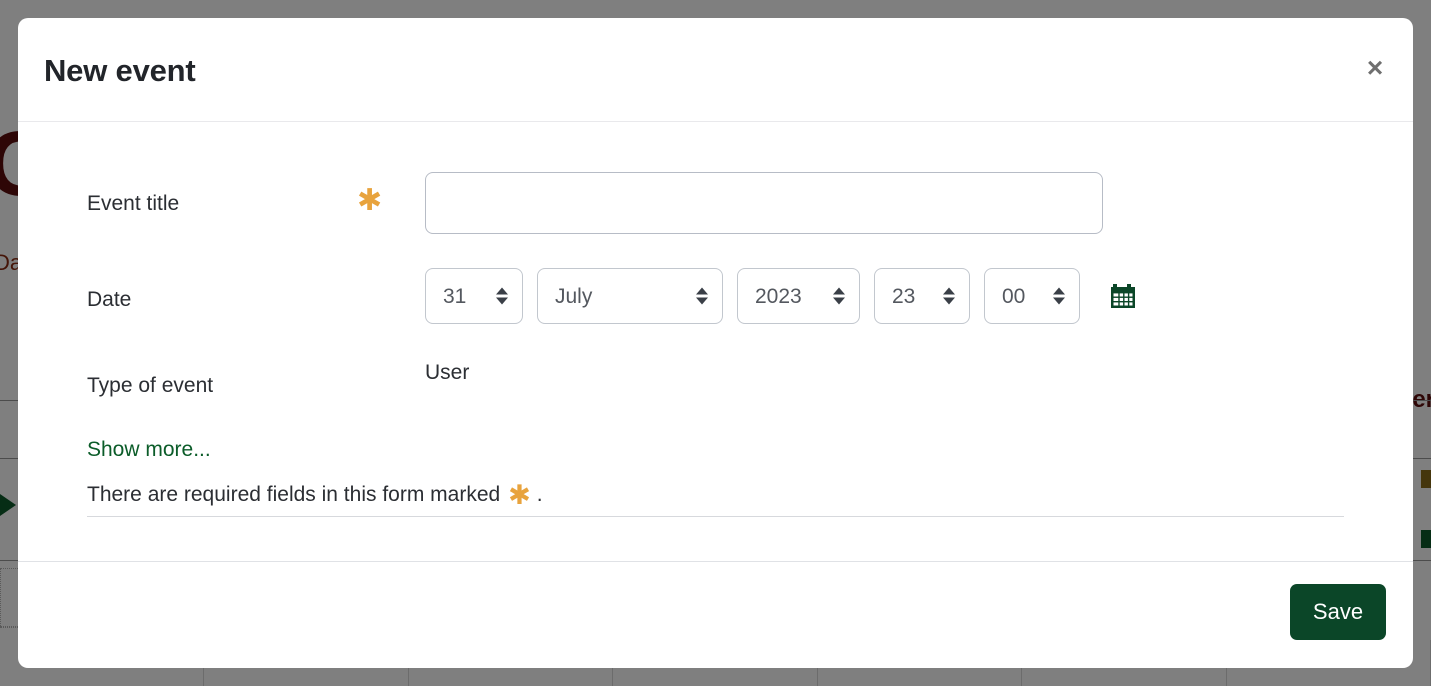 This screenshot has height=686, width=1431. I want to click on date-minute-value: 00, so click(1014, 296).